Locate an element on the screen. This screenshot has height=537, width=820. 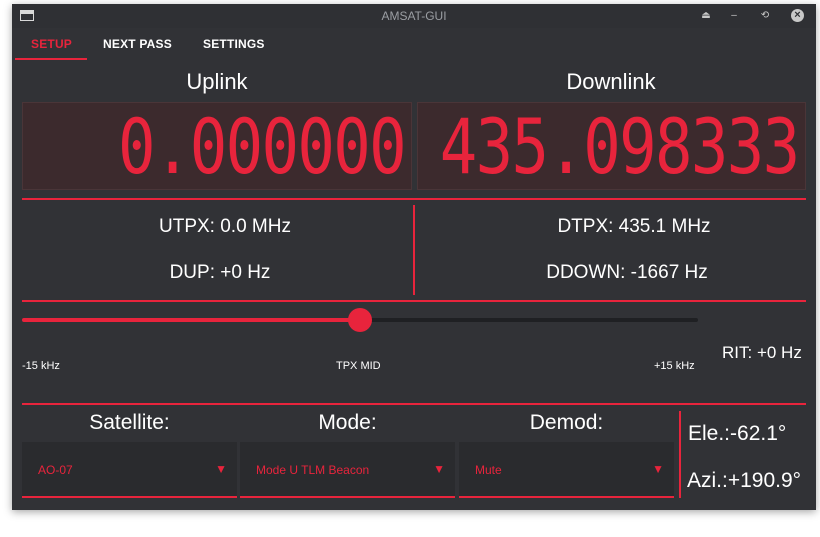
slider-min-label: -15 kHz is located at coordinates (41, 366).